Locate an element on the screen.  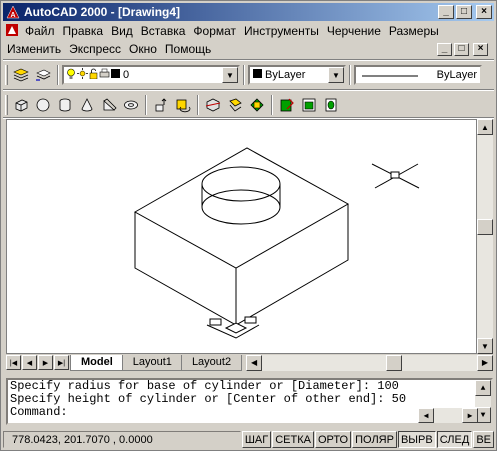
color-value: ByLayer is located at coordinates (285, 75).